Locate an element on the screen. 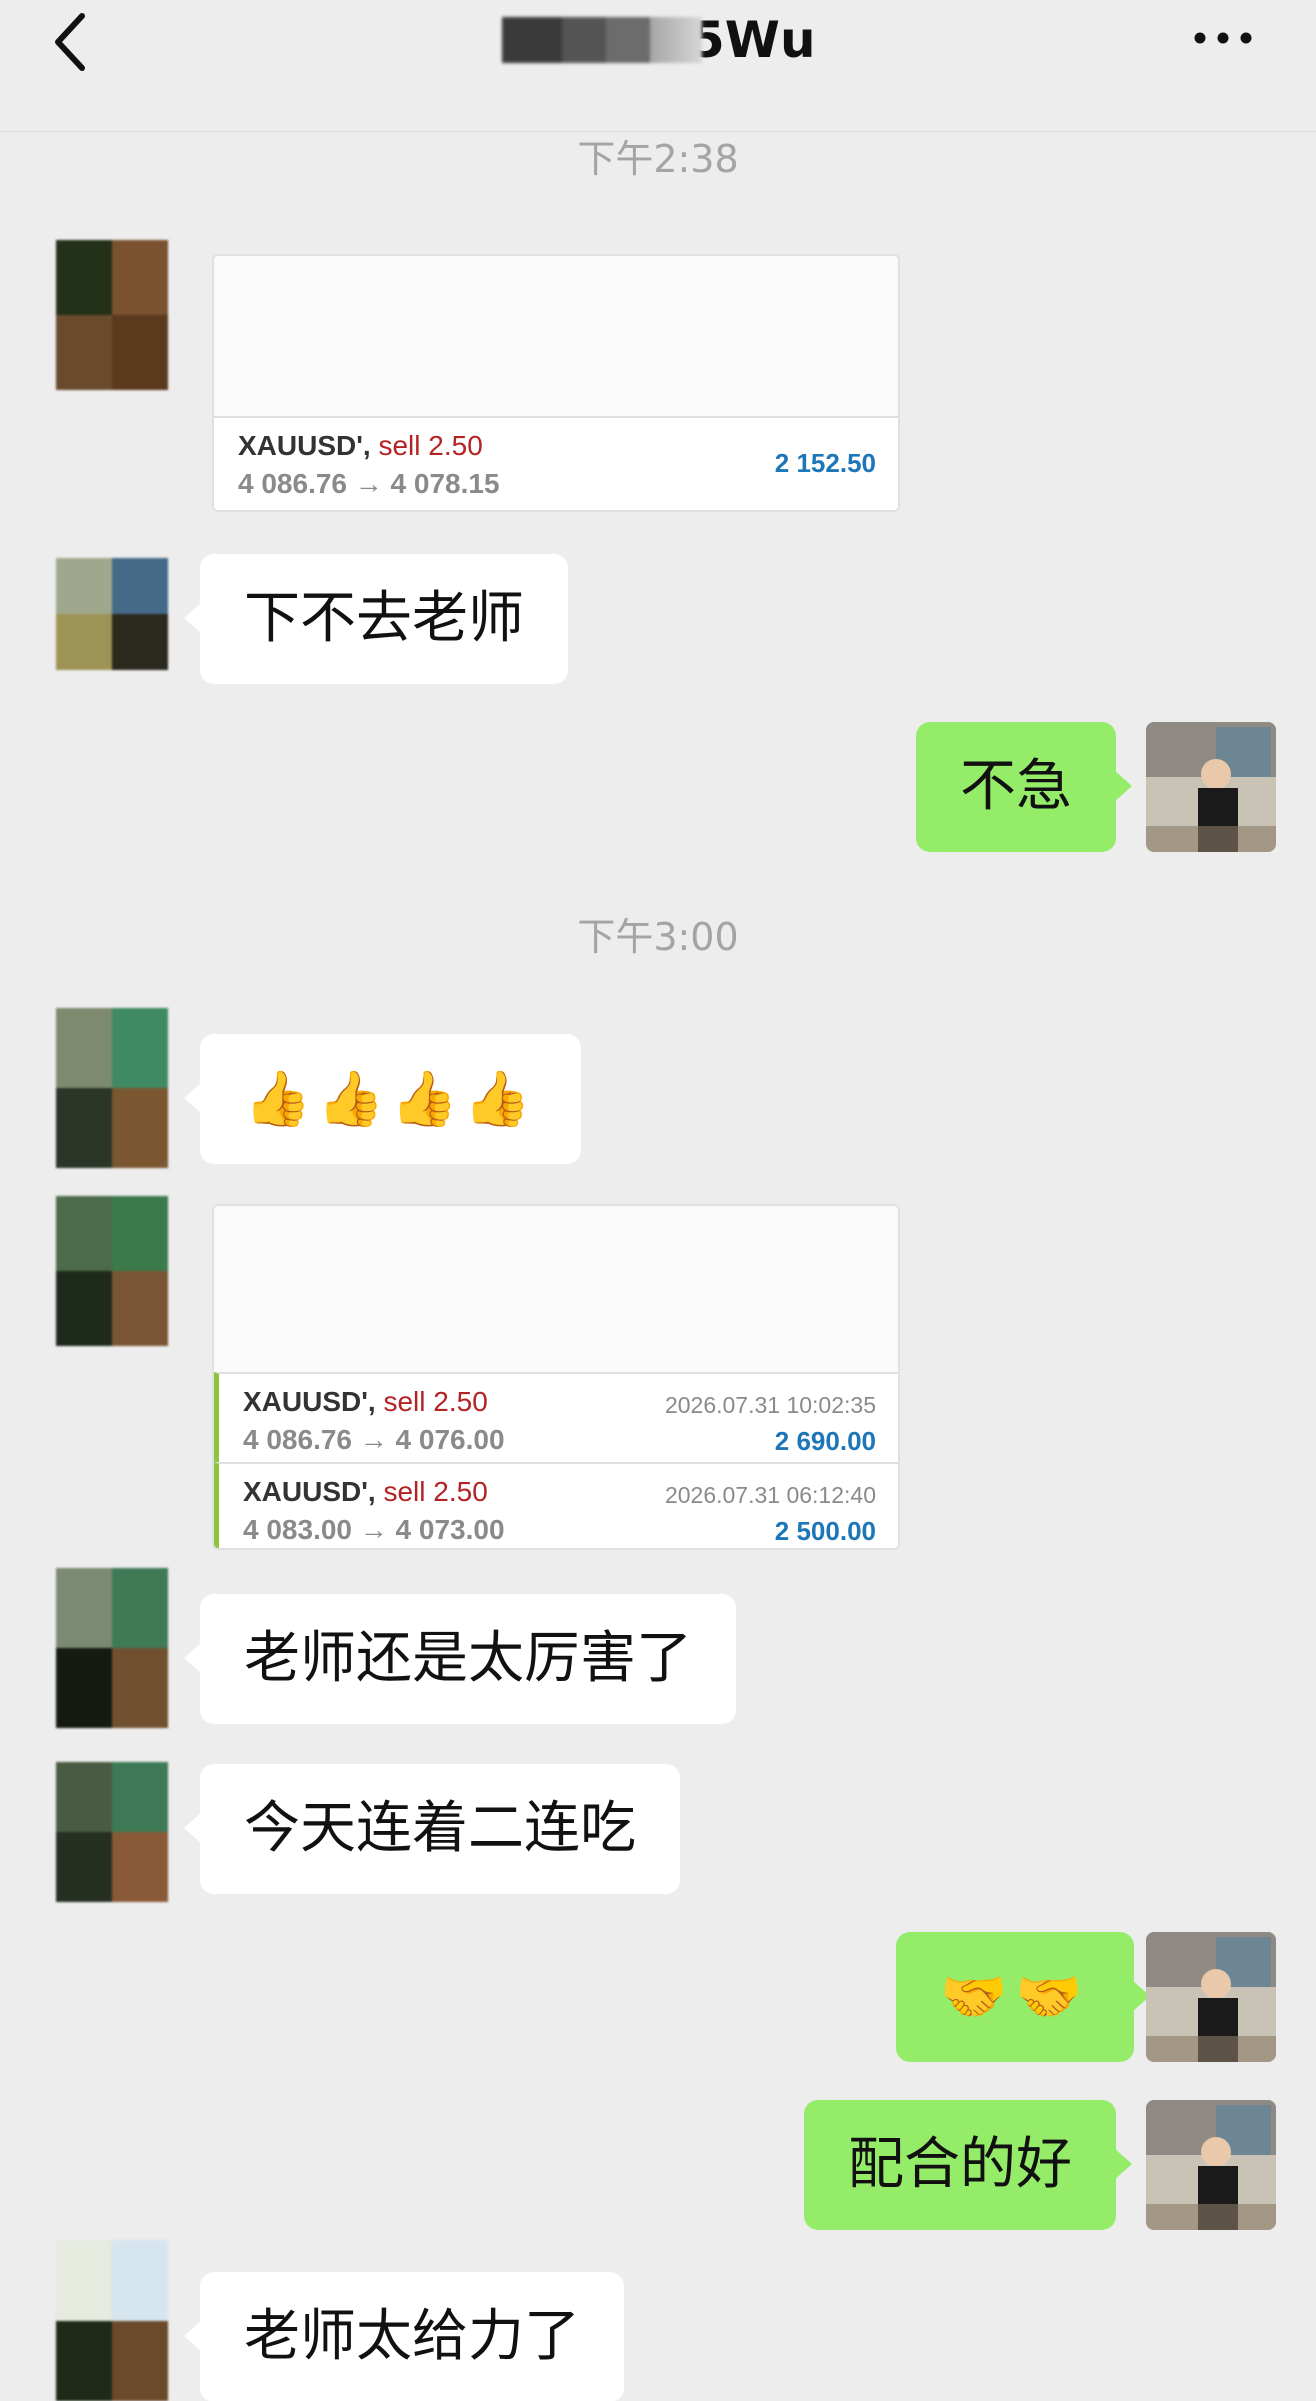 The width and height of the screenshot is (1316, 2401). chat-title: 5Wu is located at coordinates (659, 40).